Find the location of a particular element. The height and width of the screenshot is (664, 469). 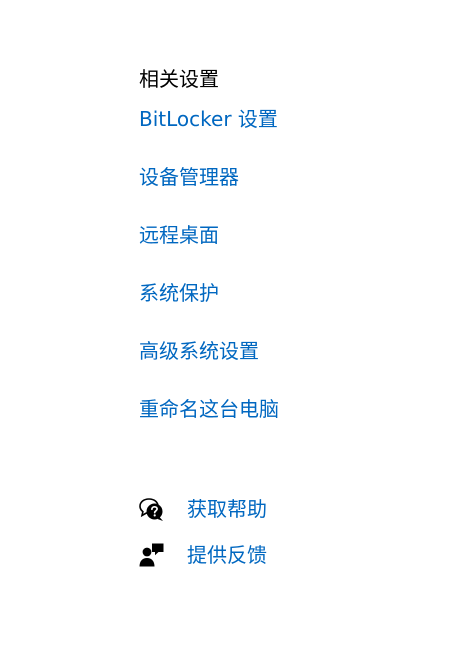

bitlocker-settings-link: BitLocker 设置 is located at coordinates (289, 119).